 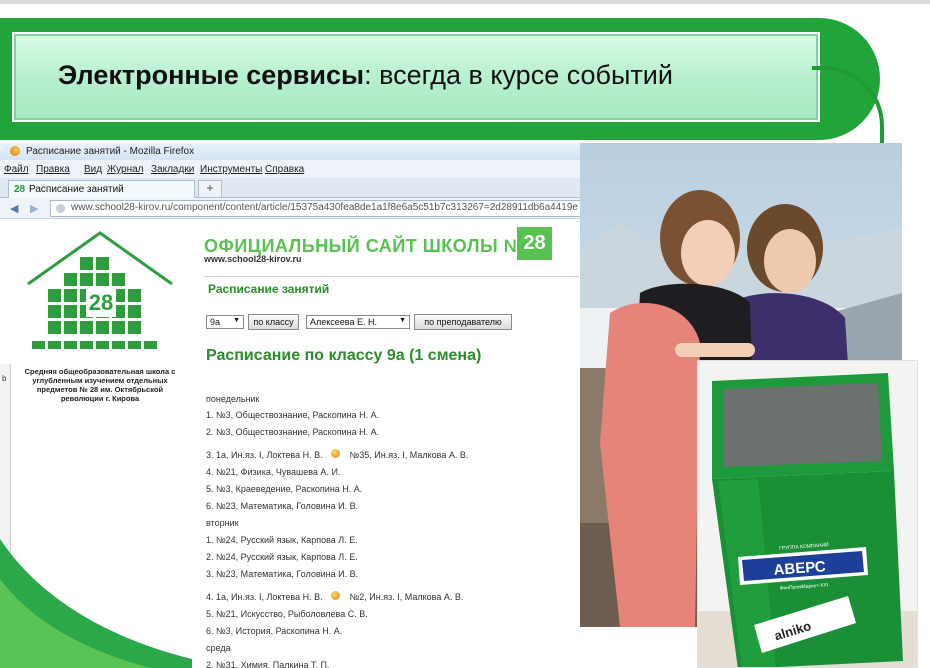 What do you see at coordinates (295, 188) in the screenshot?
I see `tab-bar: 28 Расписание занятий +` at bounding box center [295, 188].